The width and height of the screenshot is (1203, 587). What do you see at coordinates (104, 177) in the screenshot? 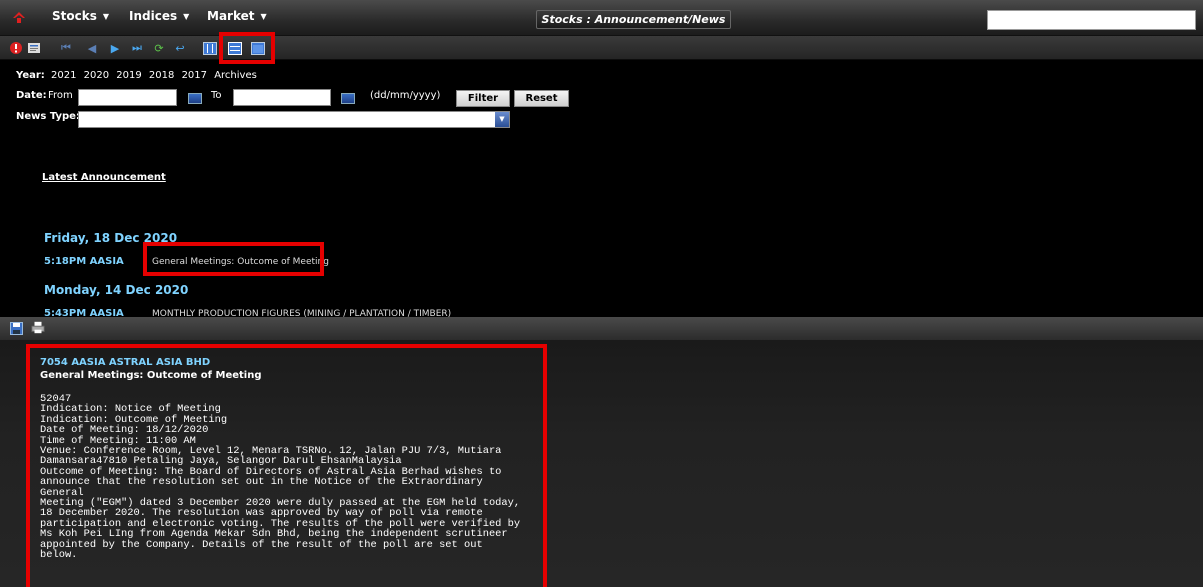
I see `latest-announcement-heading: Latest Announcement` at bounding box center [104, 177].